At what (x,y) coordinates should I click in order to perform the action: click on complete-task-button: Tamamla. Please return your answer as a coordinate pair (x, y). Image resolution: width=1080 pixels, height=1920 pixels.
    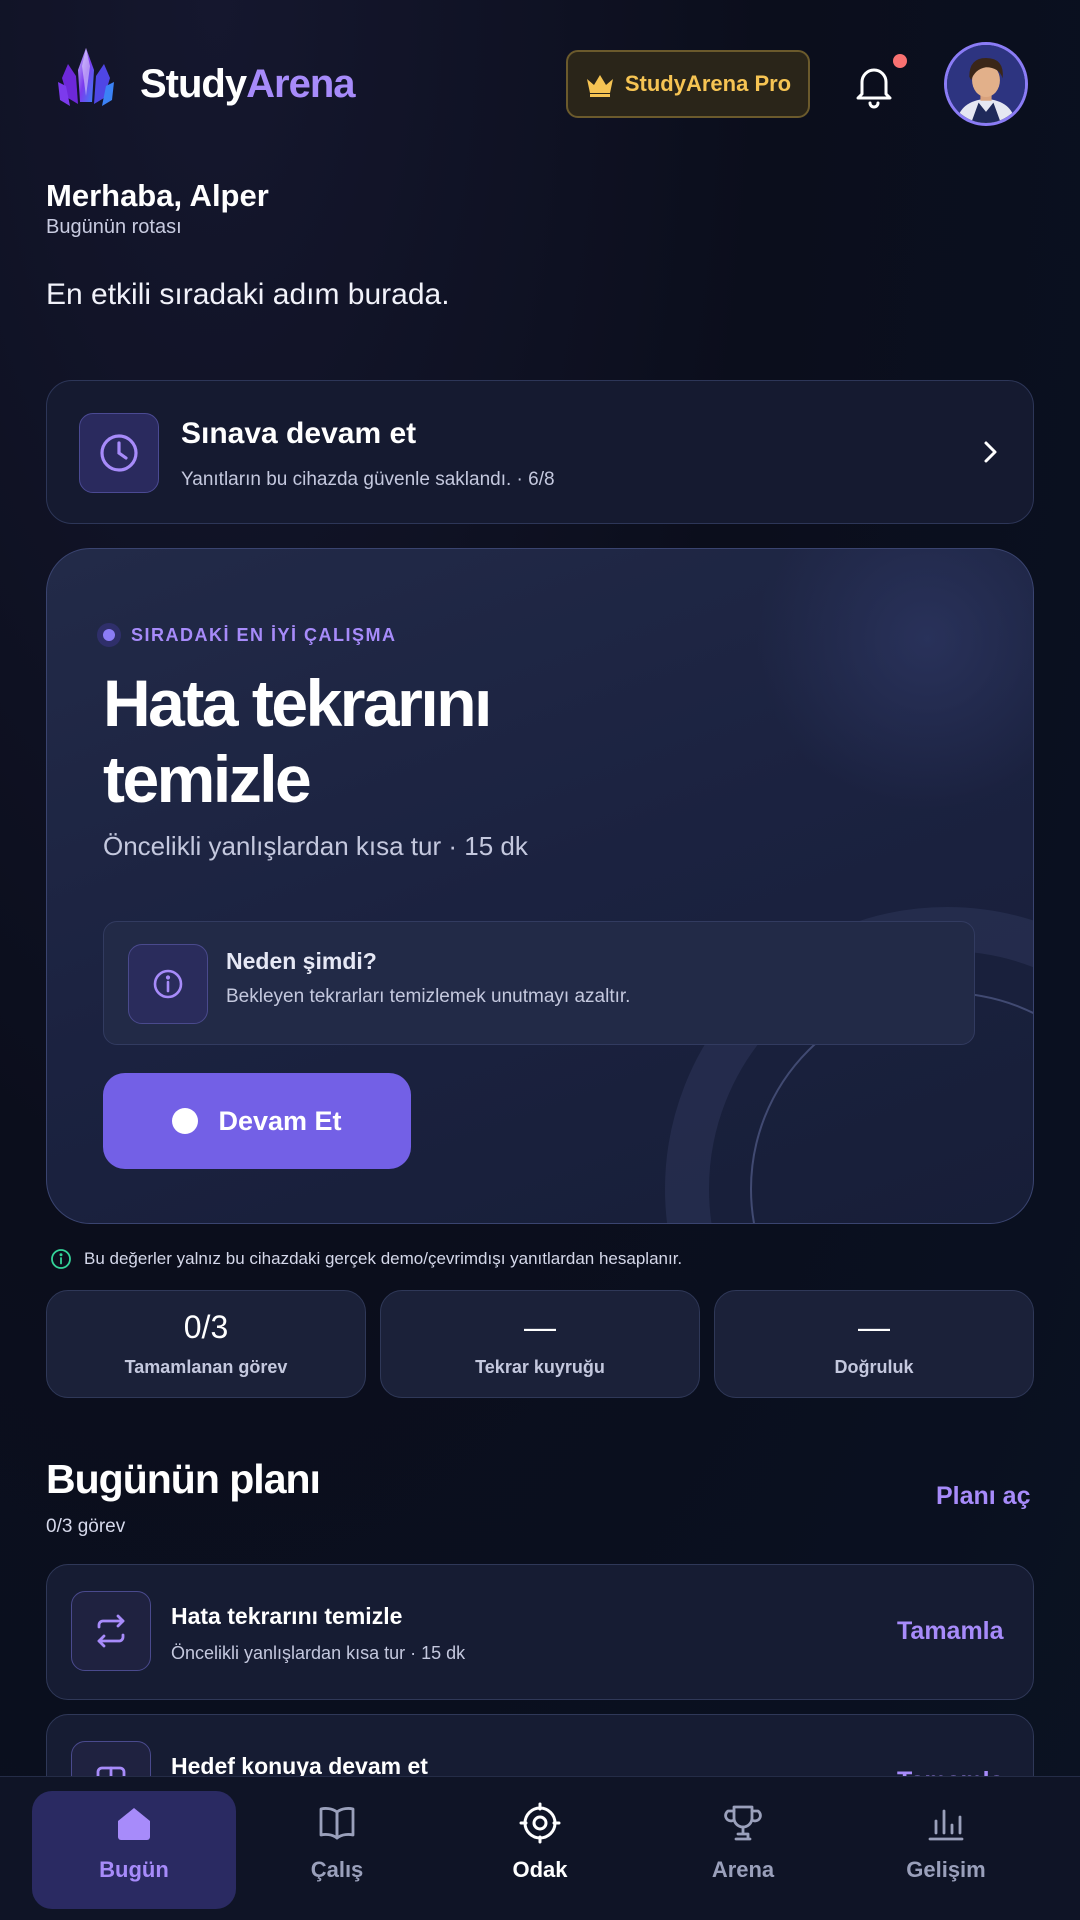
    Looking at the image, I should click on (950, 1631).